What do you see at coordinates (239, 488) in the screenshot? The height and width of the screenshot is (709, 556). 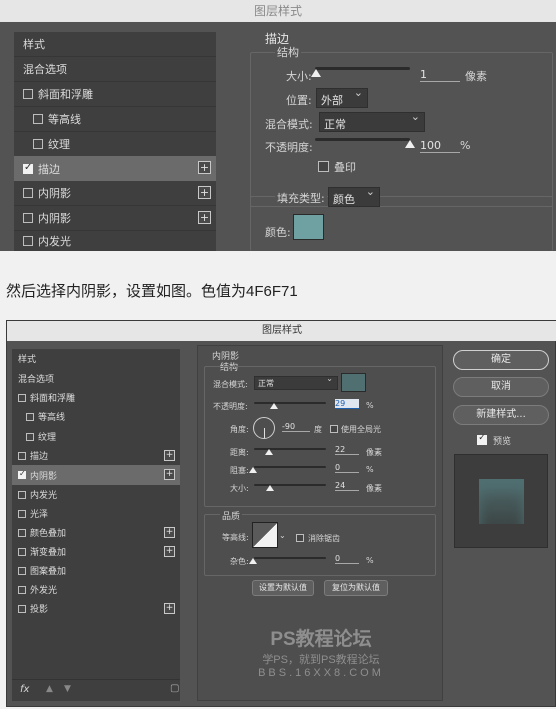 I see `size-label: 大小:` at bounding box center [239, 488].